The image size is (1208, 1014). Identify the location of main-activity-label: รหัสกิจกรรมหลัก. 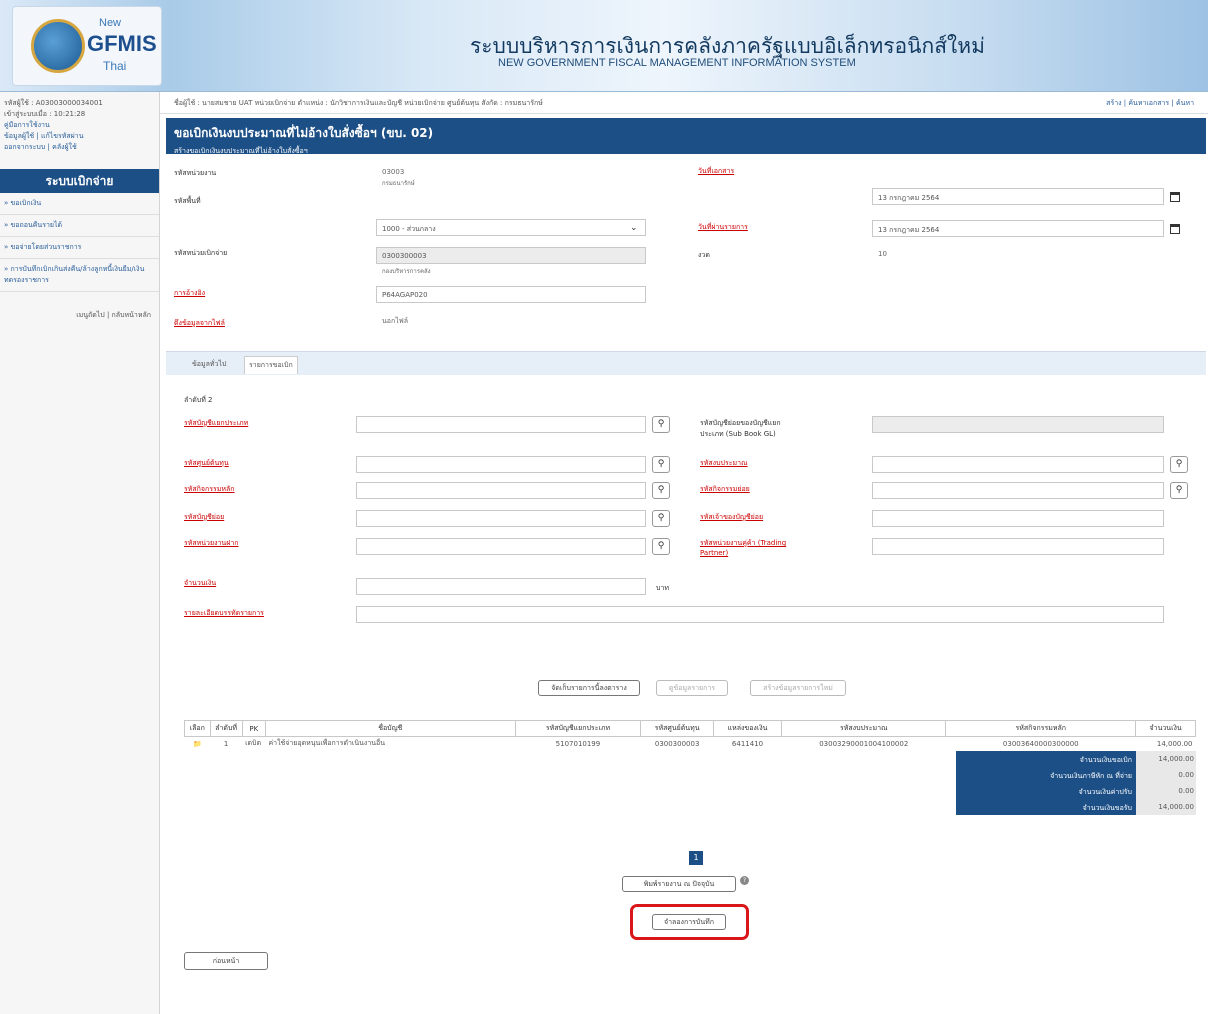
(209, 489).